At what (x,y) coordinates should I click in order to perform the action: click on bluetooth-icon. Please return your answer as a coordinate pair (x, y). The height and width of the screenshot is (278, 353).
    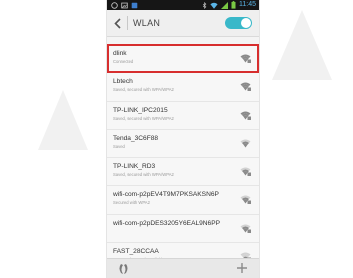
    Looking at the image, I should click on (204, 5).